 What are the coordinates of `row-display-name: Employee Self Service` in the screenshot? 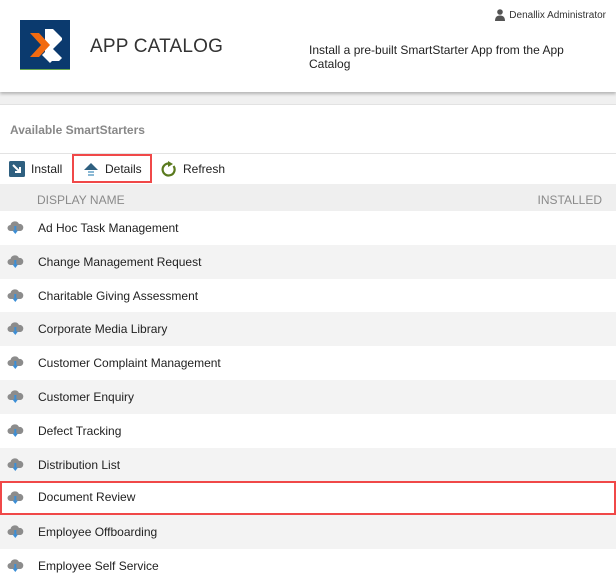 It's located at (98, 565).